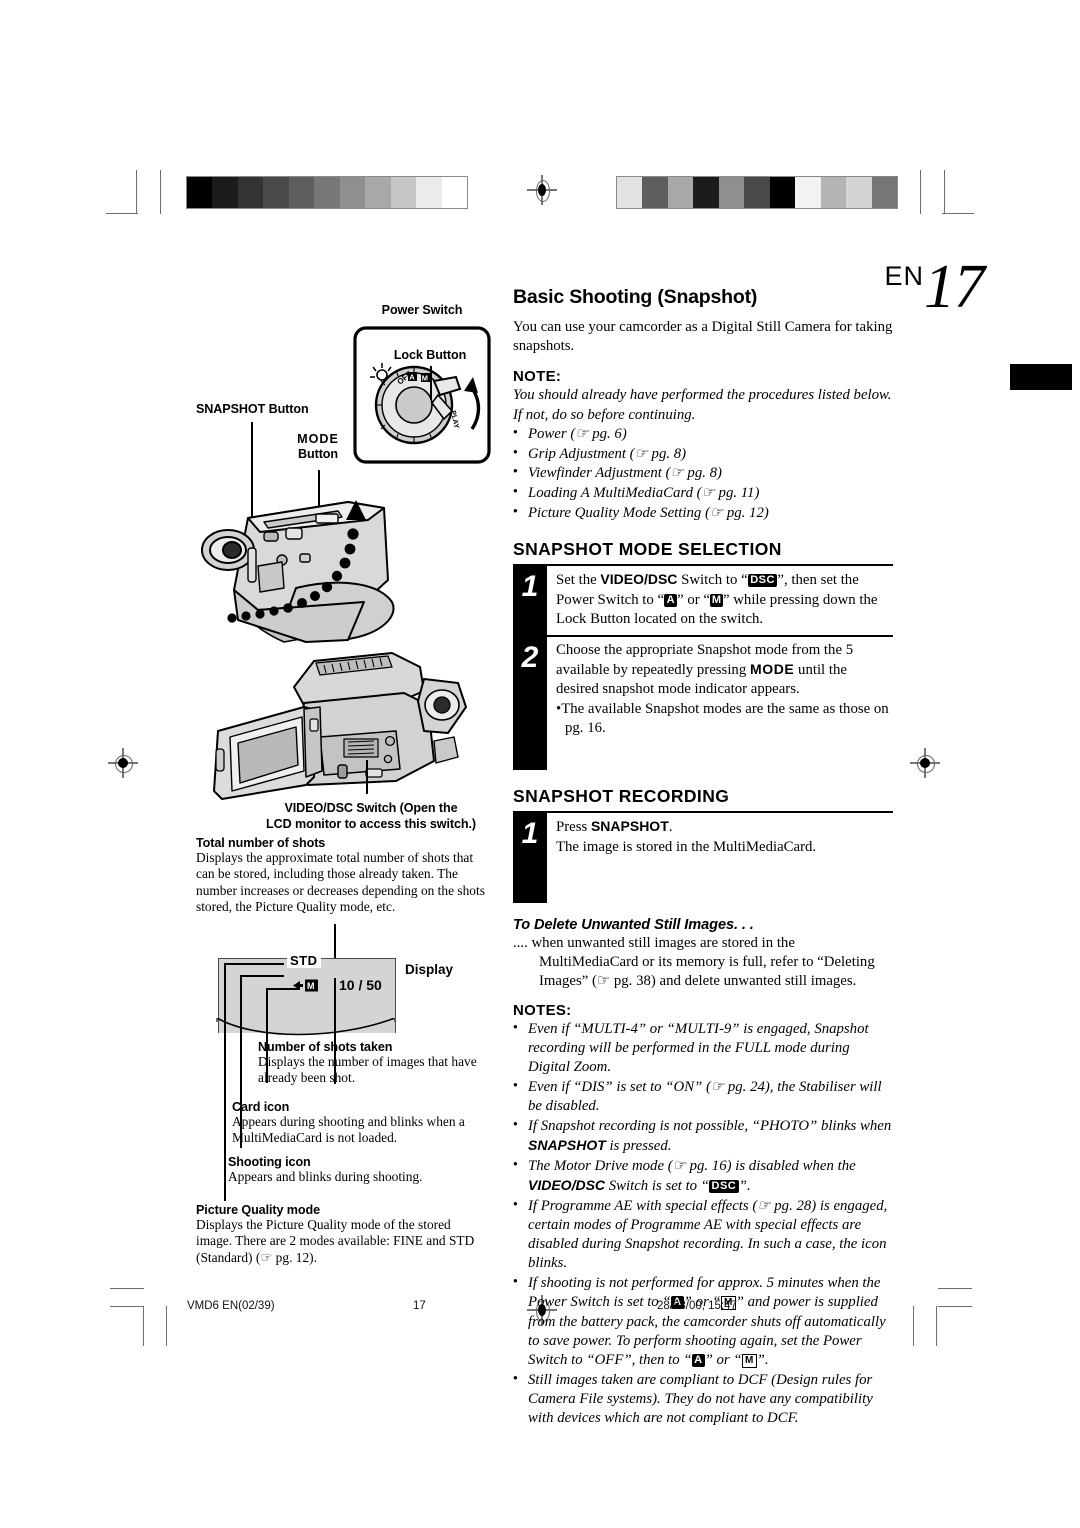  Describe the element at coordinates (327, 192) in the screenshot. I see `grayscale-calibration-bar-left` at that location.